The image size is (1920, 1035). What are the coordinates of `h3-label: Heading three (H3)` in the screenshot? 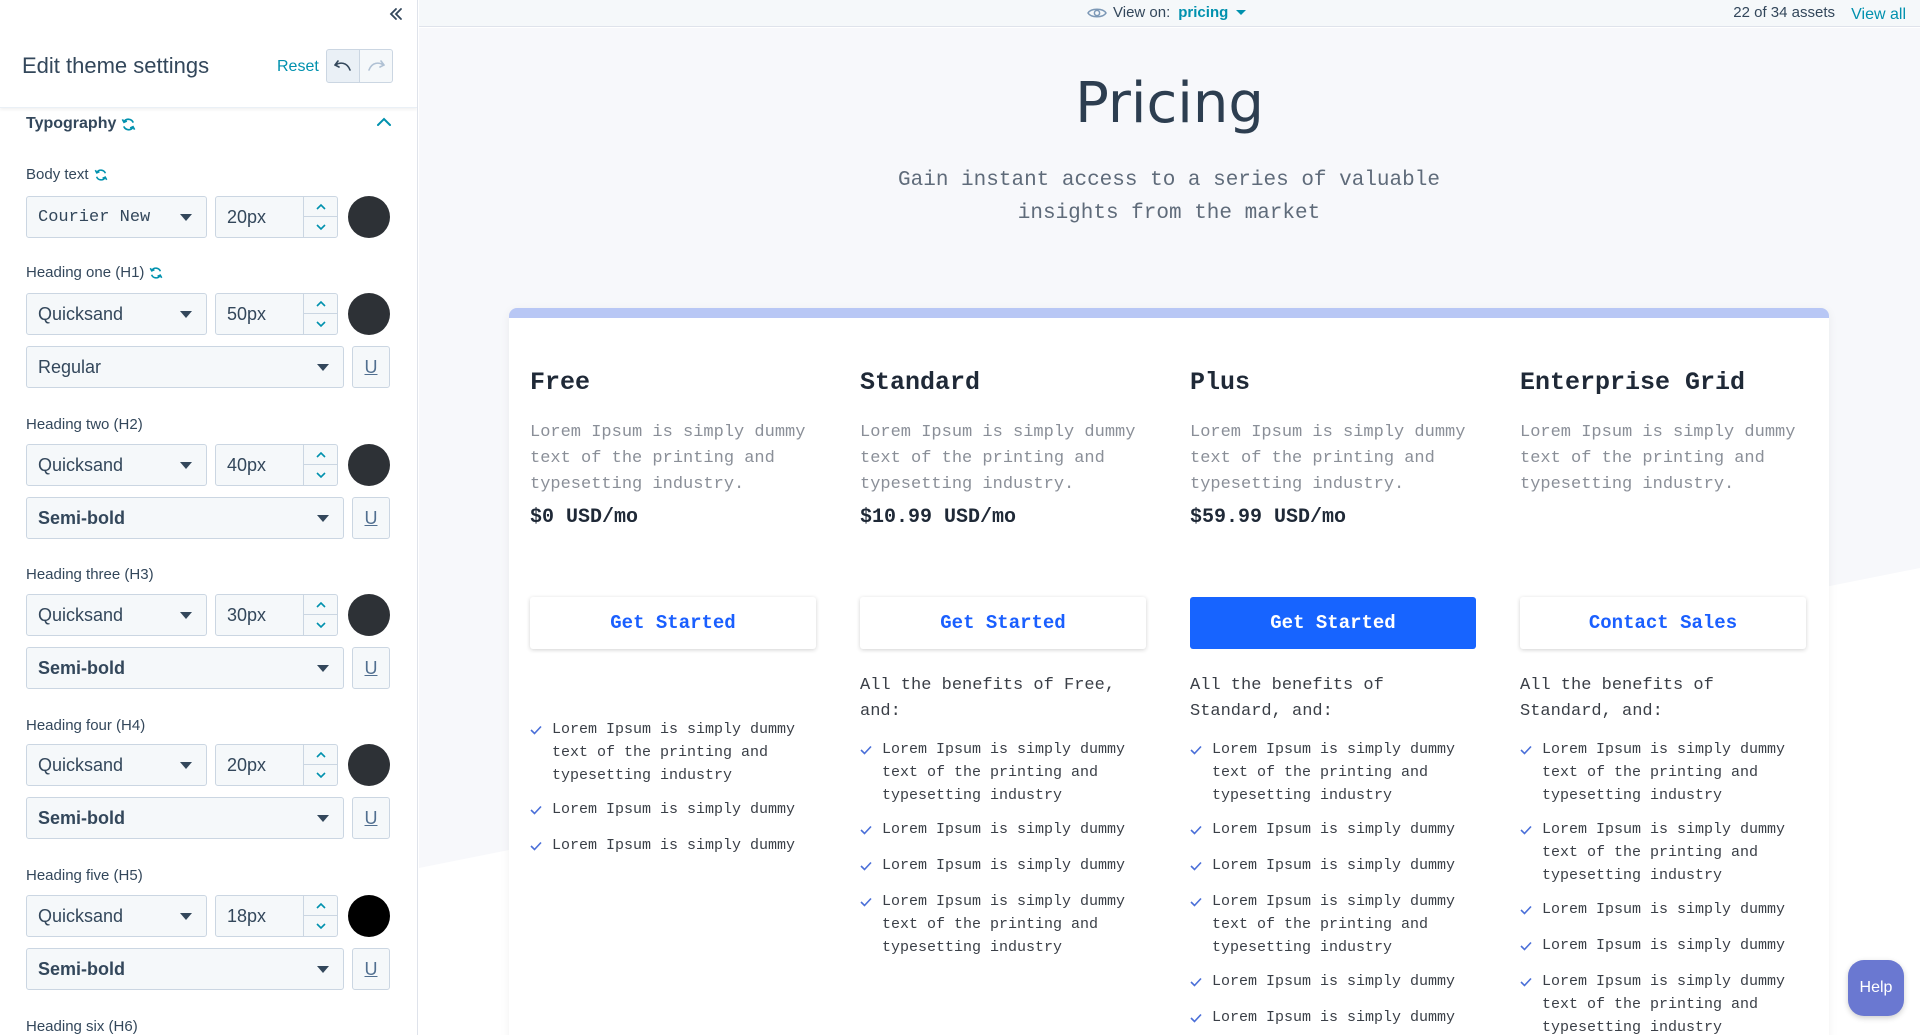 It's located at (90, 574).